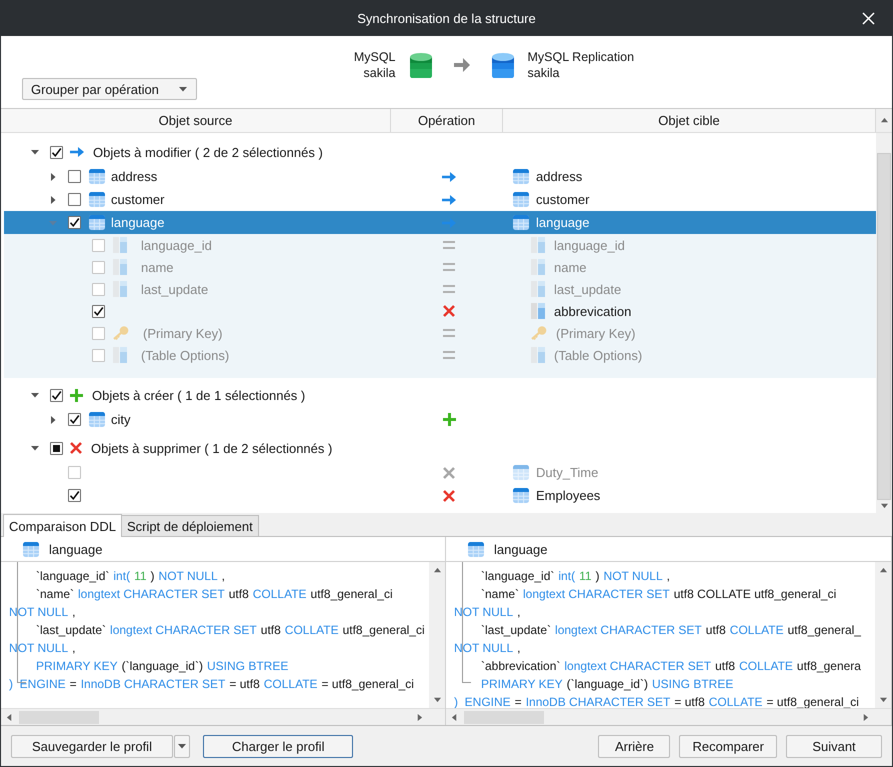  What do you see at coordinates (440, 199) in the screenshot?
I see `tree-row: customer customer` at bounding box center [440, 199].